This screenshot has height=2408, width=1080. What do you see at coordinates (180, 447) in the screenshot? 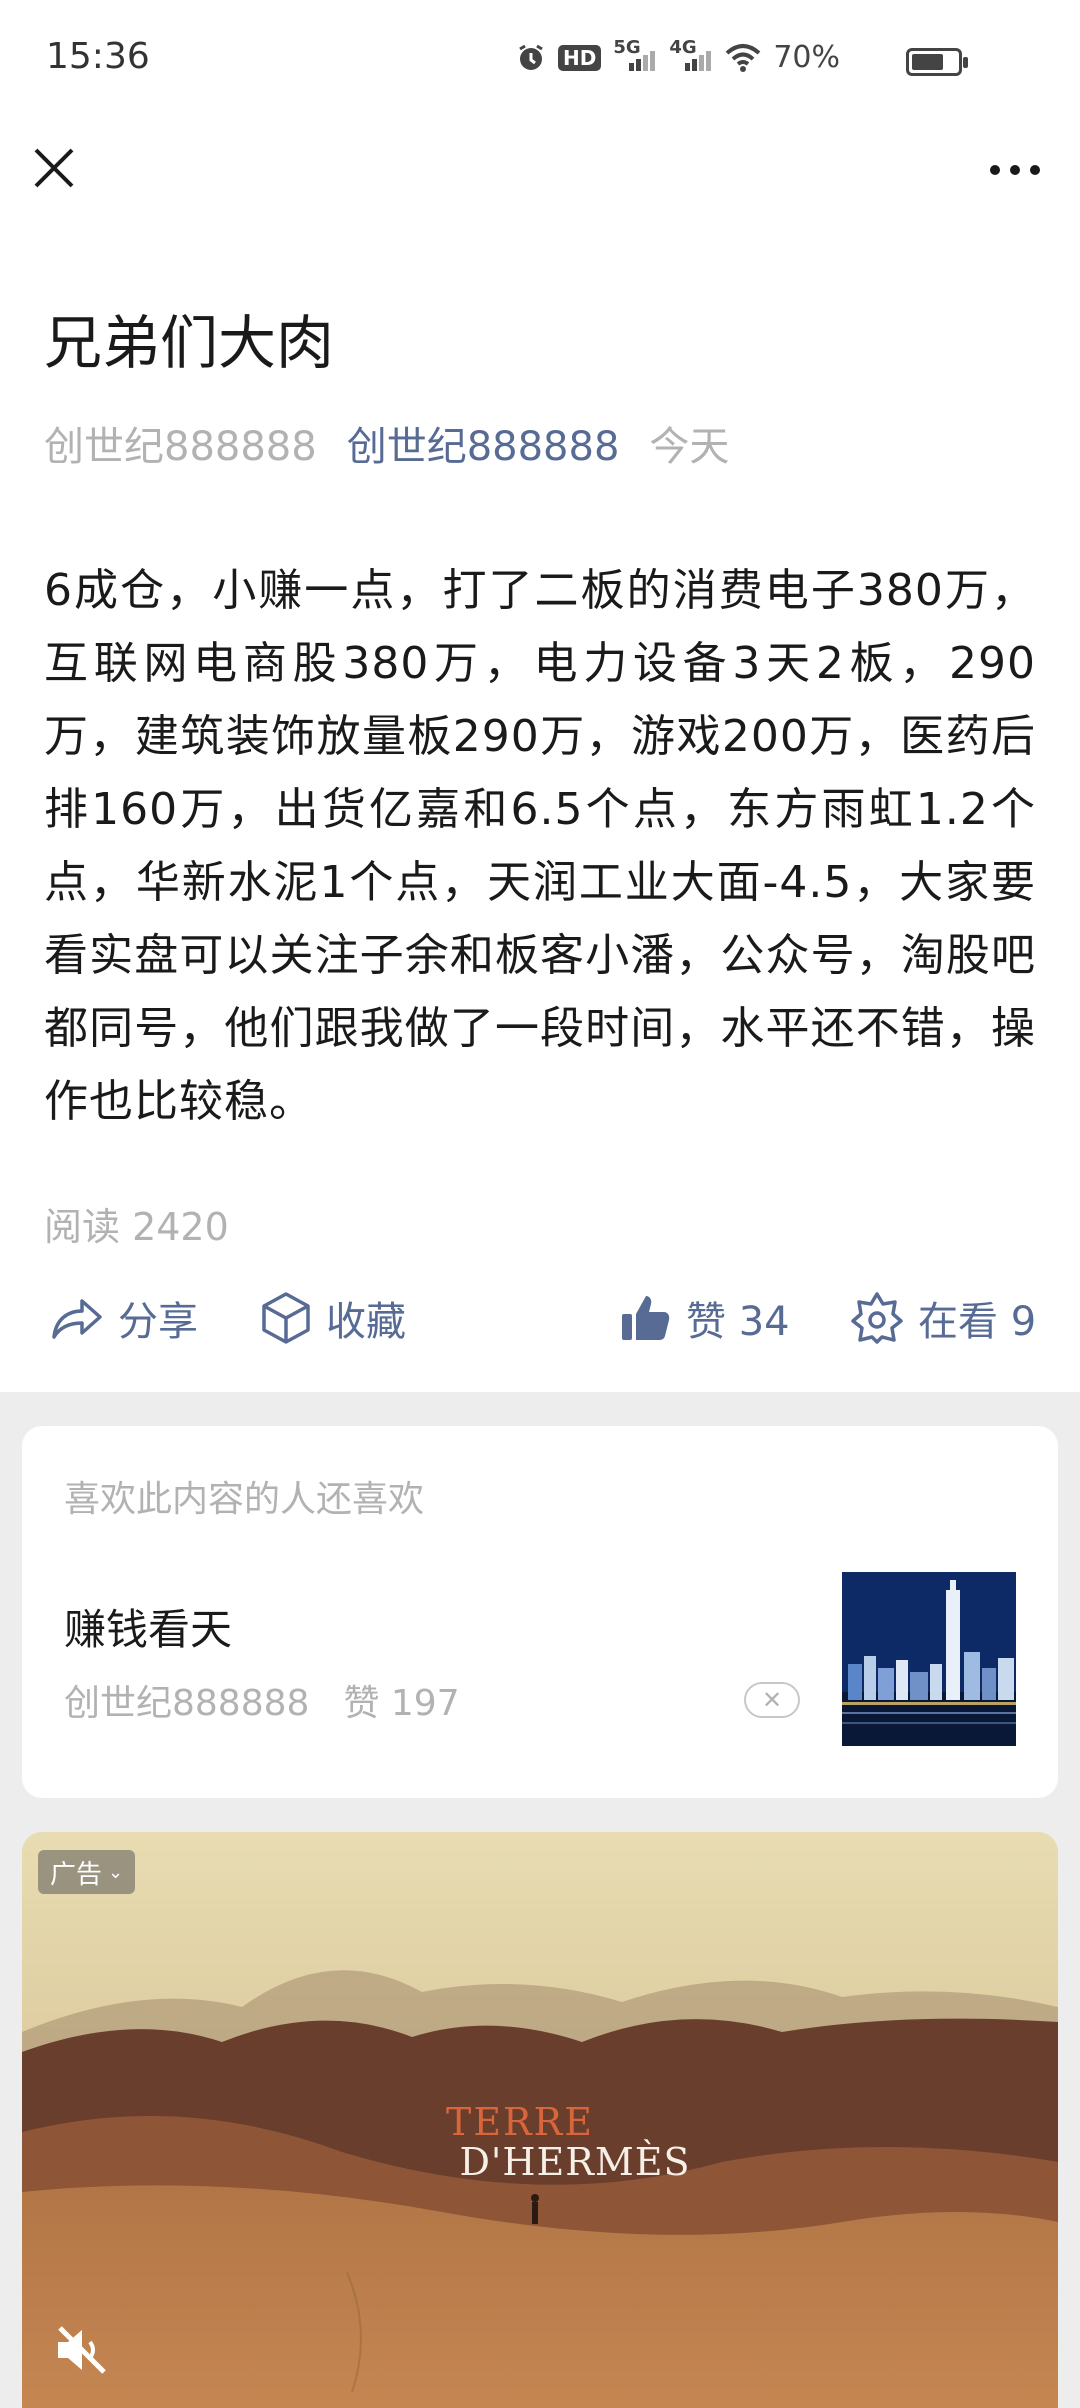
I see `article-author: 创世纪888888` at bounding box center [180, 447].